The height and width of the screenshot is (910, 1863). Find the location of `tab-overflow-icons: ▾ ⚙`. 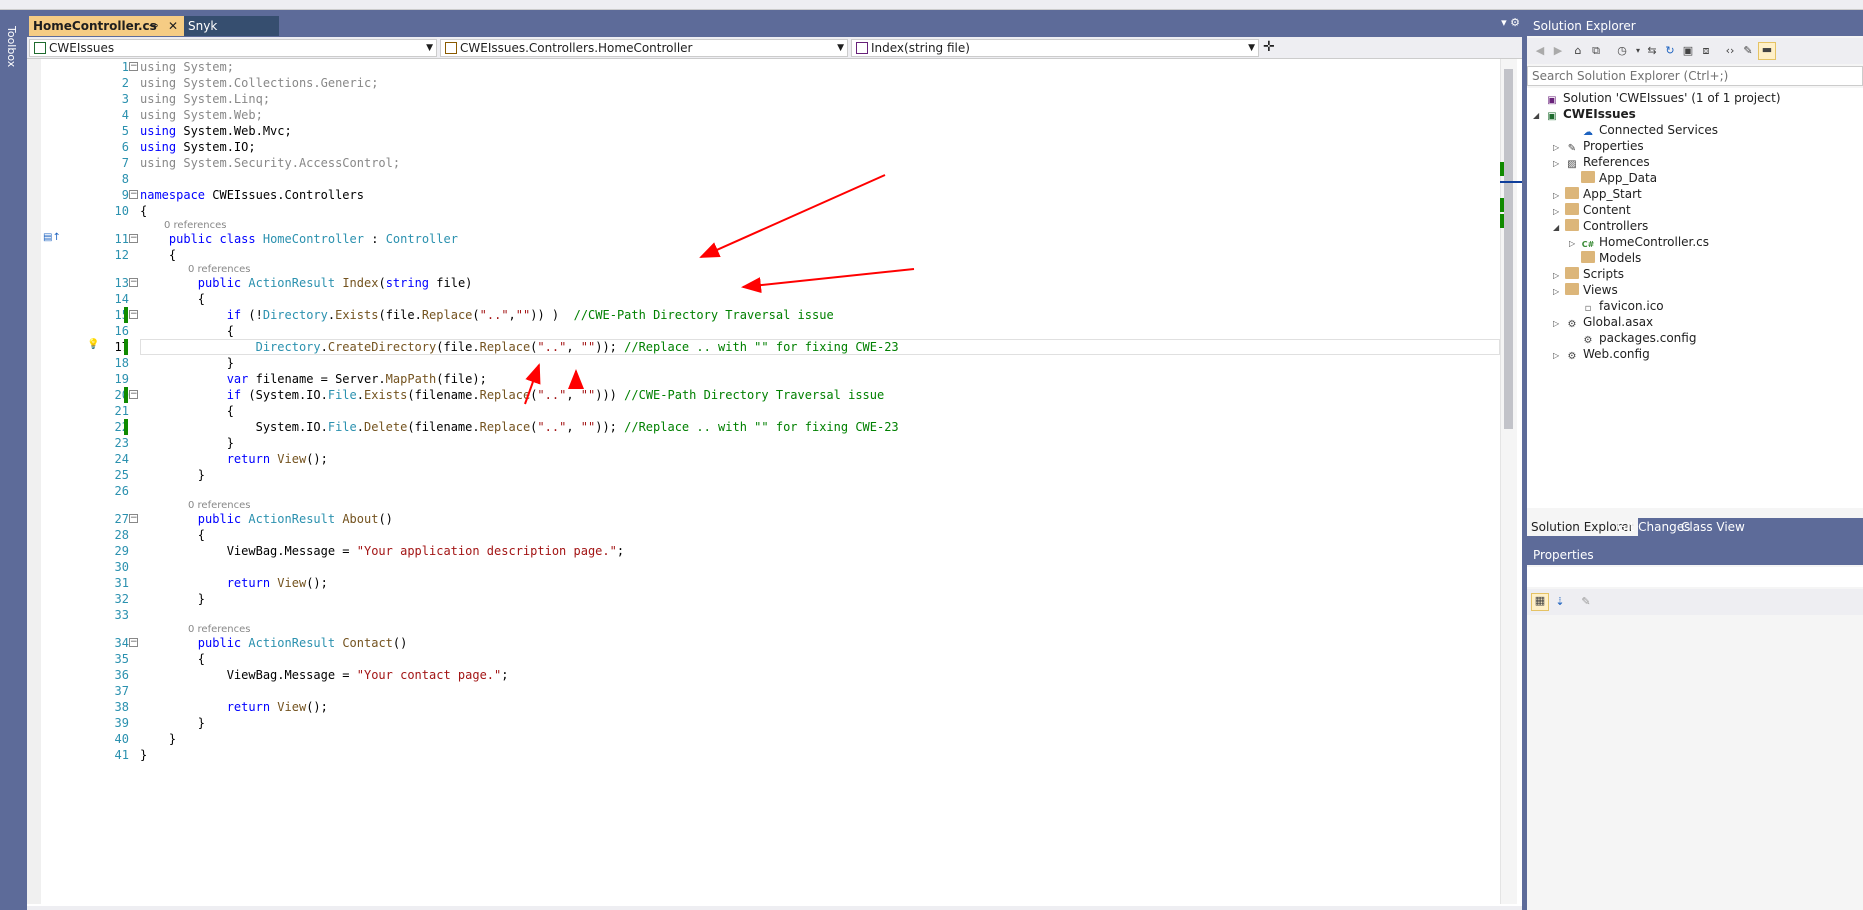

tab-overflow-icons: ▾ ⚙ is located at coordinates (1510, 22).